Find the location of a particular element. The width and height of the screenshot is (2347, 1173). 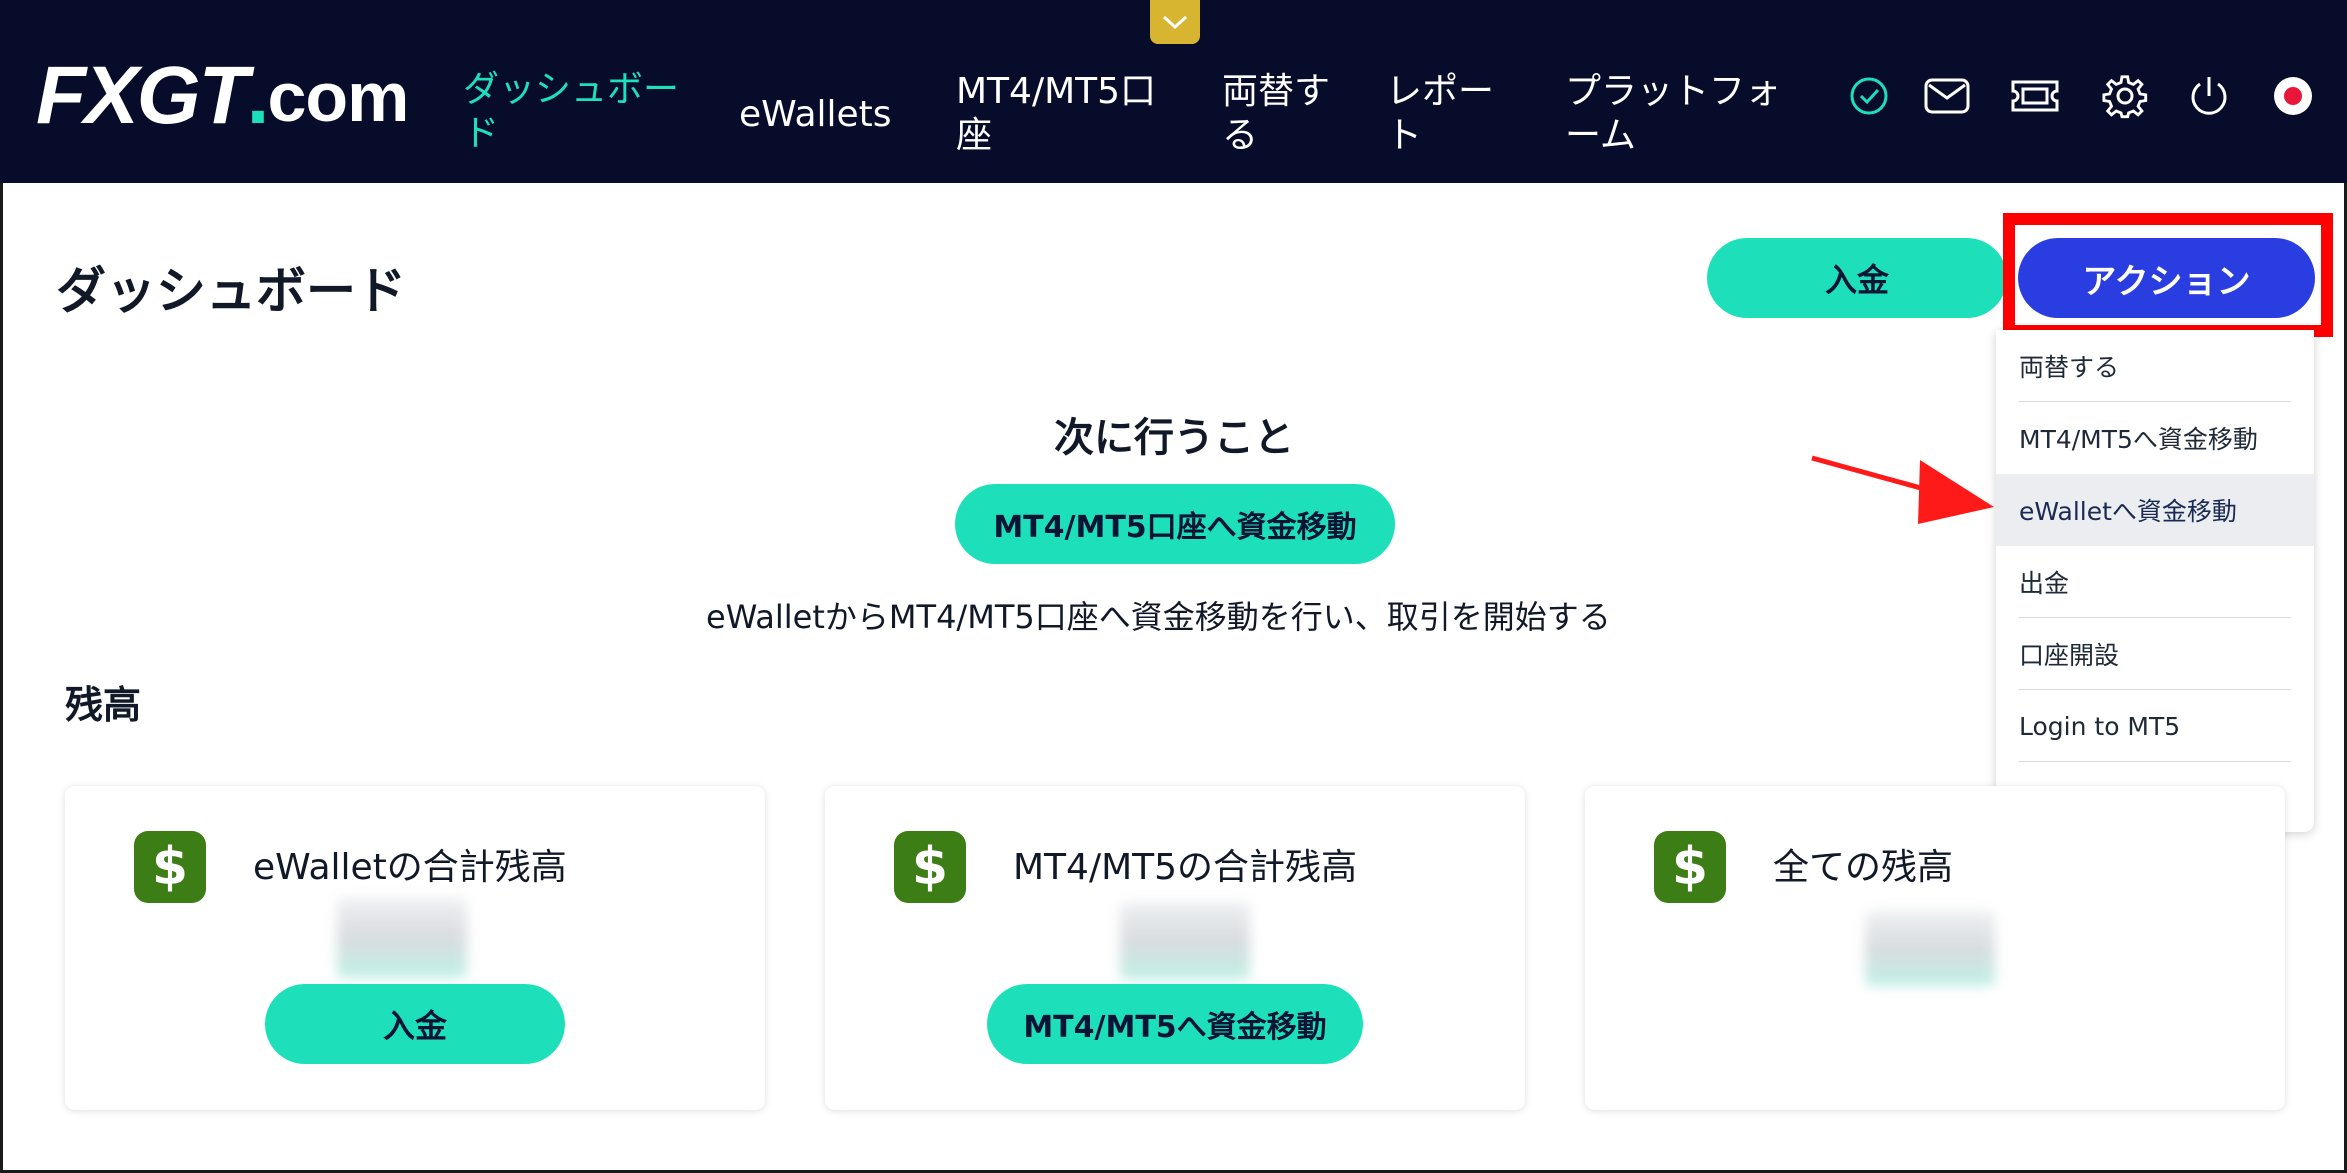

nav-item-ewallets: eWallets is located at coordinates (815, 115).